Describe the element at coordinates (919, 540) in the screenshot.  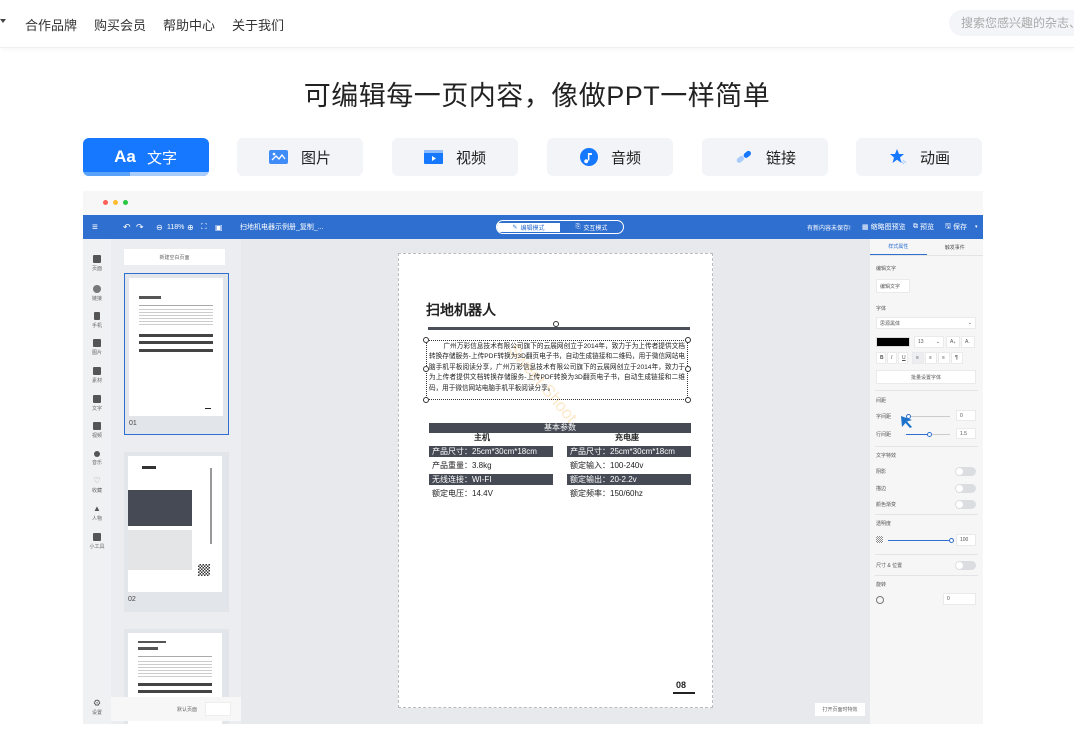
I see `opacity-fill` at that location.